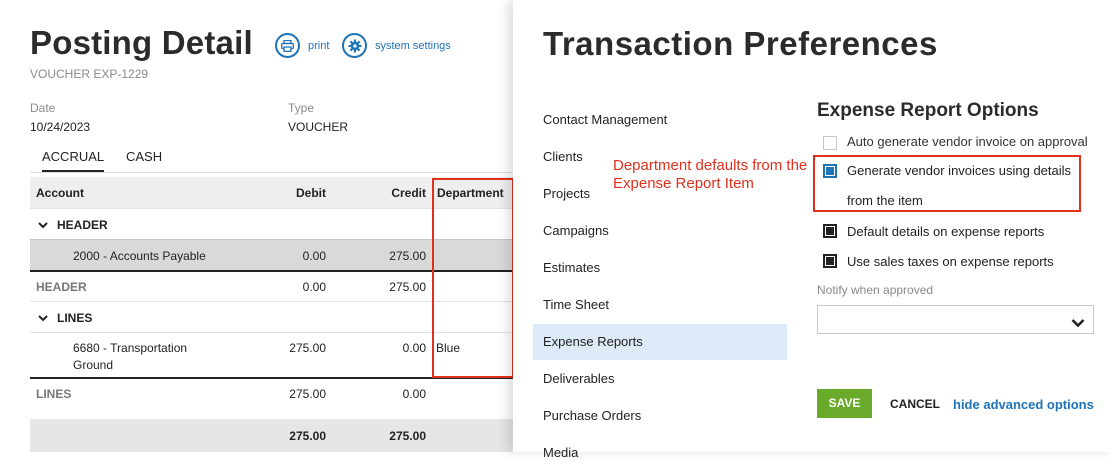  What do you see at coordinates (318, 127) in the screenshot?
I see `type-value: VOUCHER` at bounding box center [318, 127].